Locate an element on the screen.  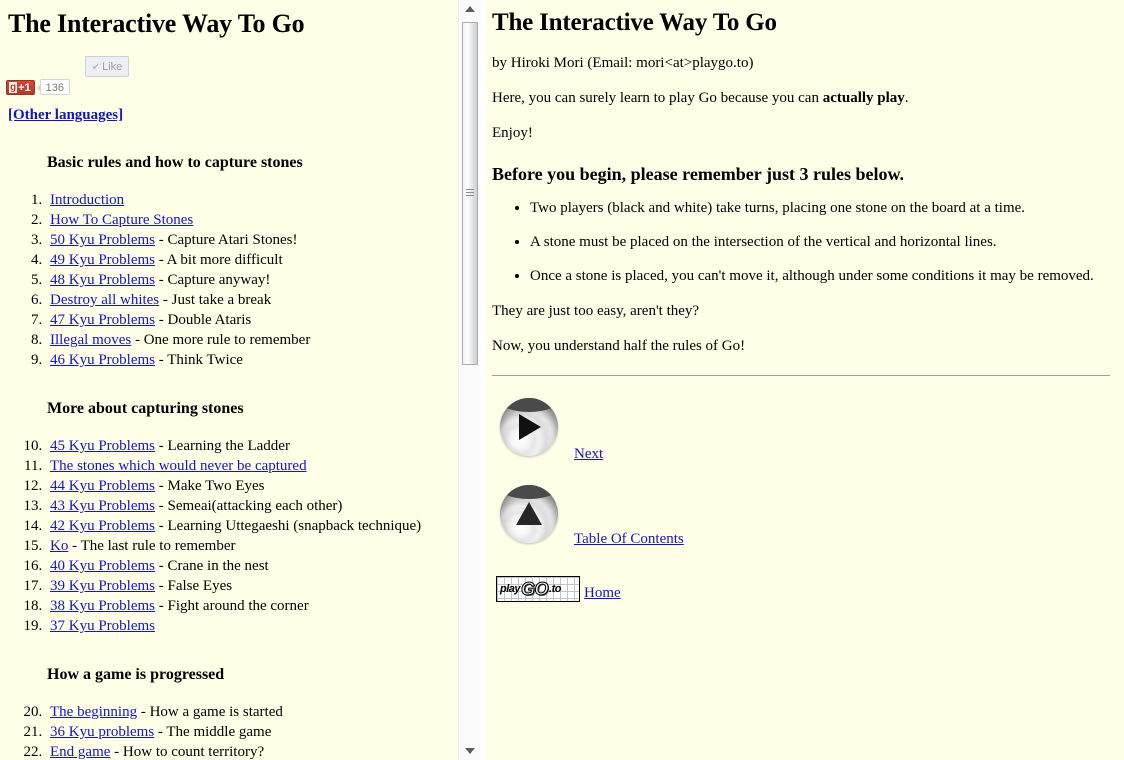
list-item: 47 Kyu Problems - Double Ataris is located at coordinates (252, 320).